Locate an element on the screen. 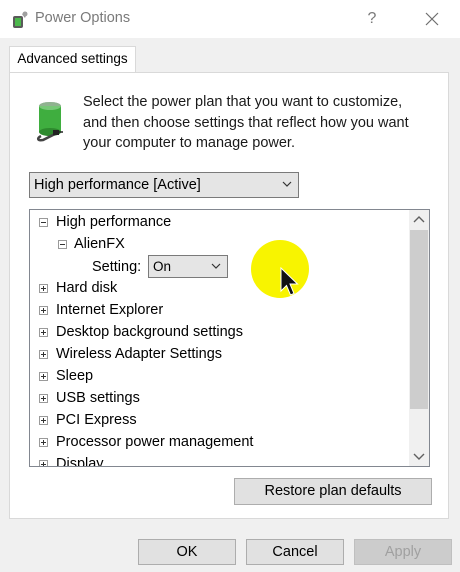 The width and height of the screenshot is (460, 572). tree-item-processor-power: Processor power management is located at coordinates (219, 442).